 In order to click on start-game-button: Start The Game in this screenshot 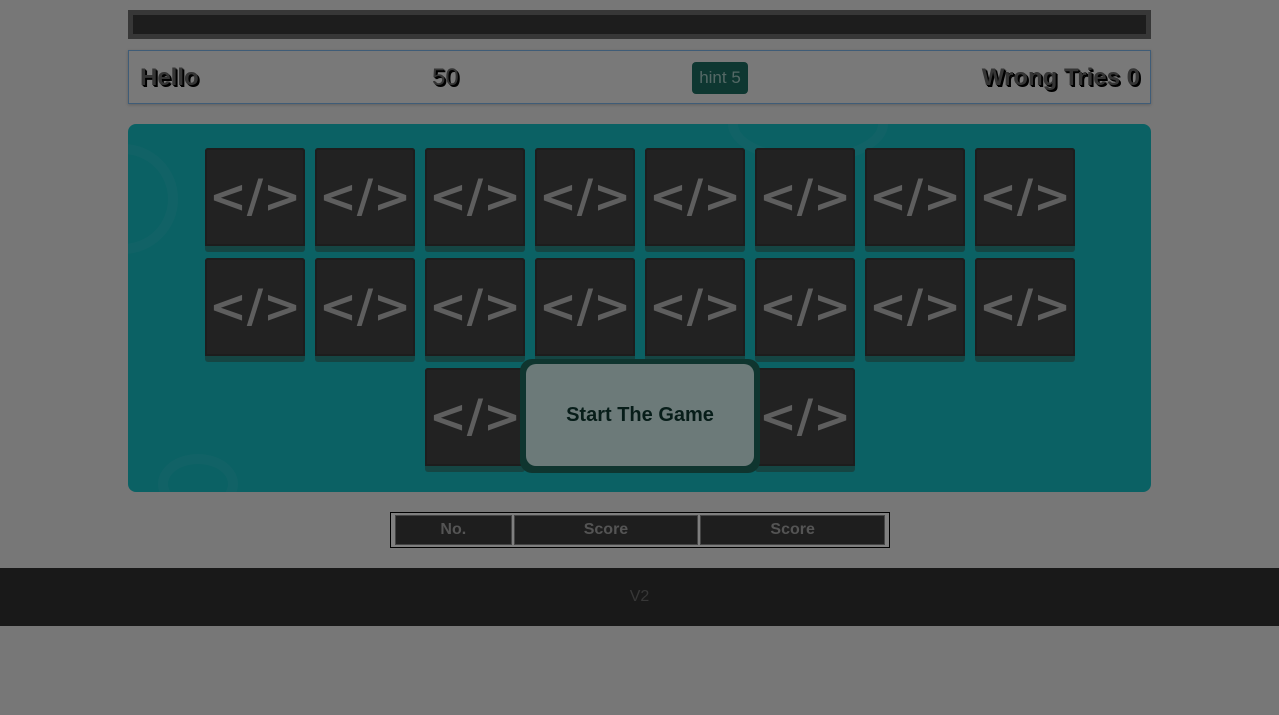, I will do `click(640, 415)`.